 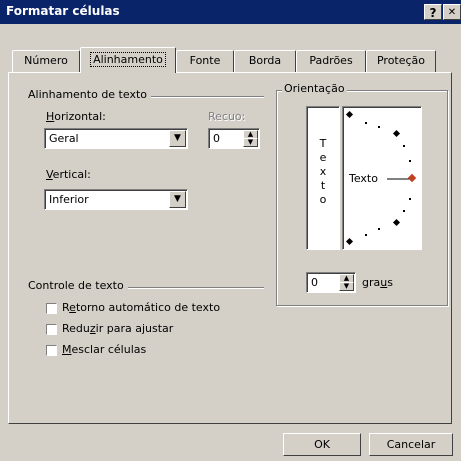 I want to click on tab-borda: Borda, so click(x=265, y=61).